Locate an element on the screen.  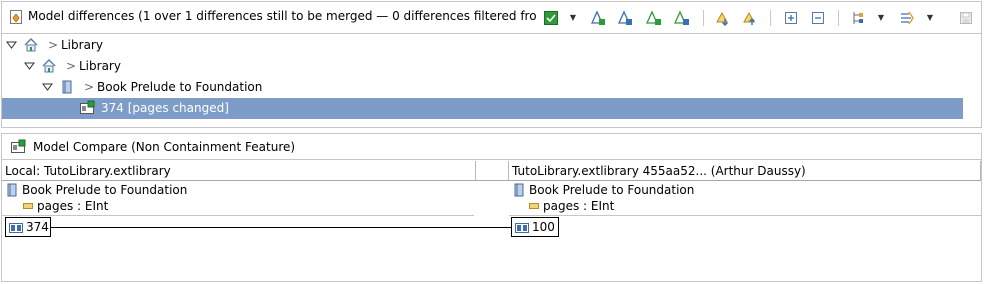
left-object-row: Book Prelude to Foundation is located at coordinates (235, 190).